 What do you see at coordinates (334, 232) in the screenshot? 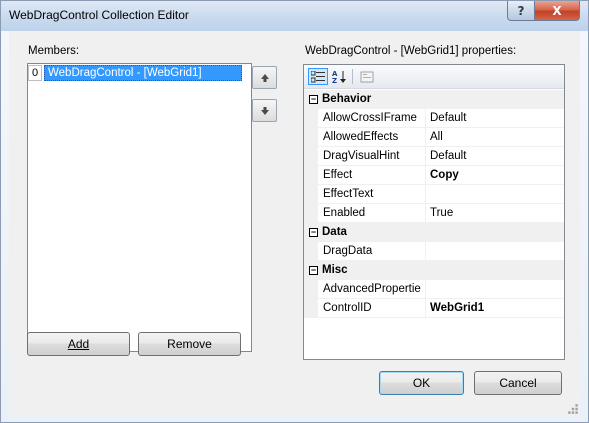
I see `category-label: Data` at bounding box center [334, 232].